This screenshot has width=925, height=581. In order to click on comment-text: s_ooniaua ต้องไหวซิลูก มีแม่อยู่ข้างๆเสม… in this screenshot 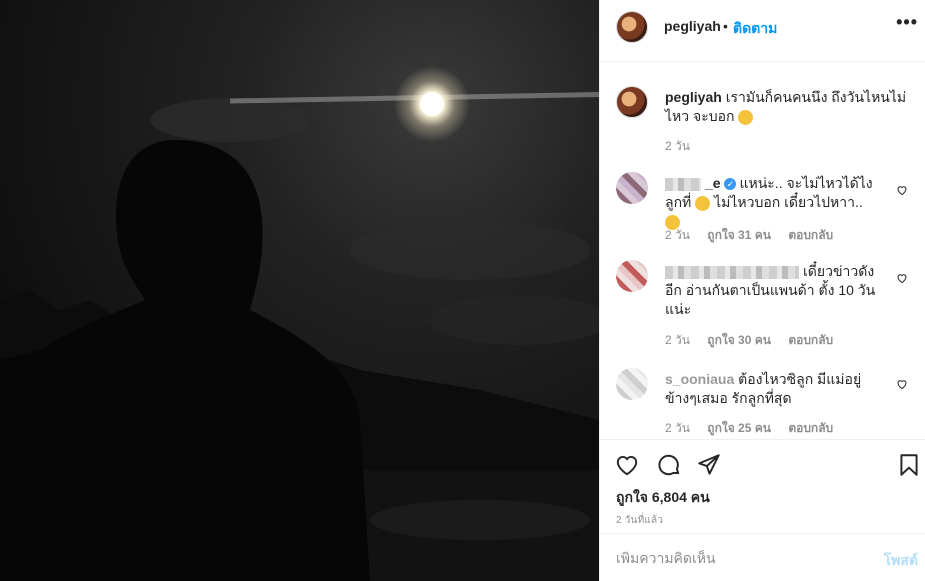, I will do `click(772, 389)`.